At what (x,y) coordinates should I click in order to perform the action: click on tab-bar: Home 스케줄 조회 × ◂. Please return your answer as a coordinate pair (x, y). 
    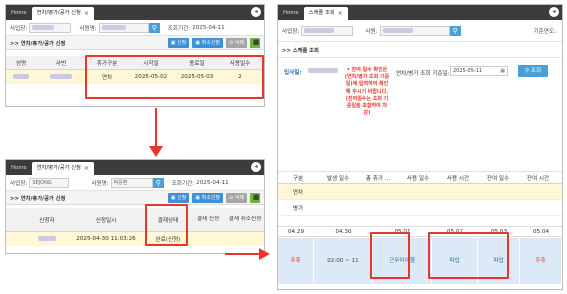
    Looking at the image, I should click on (420, 12).